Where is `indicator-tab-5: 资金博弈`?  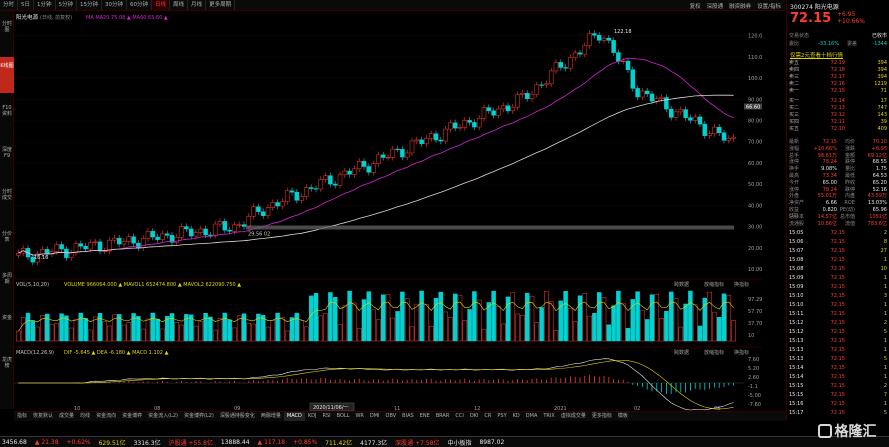
indicator-tab-5: 资金博弈 is located at coordinates (132, 416).